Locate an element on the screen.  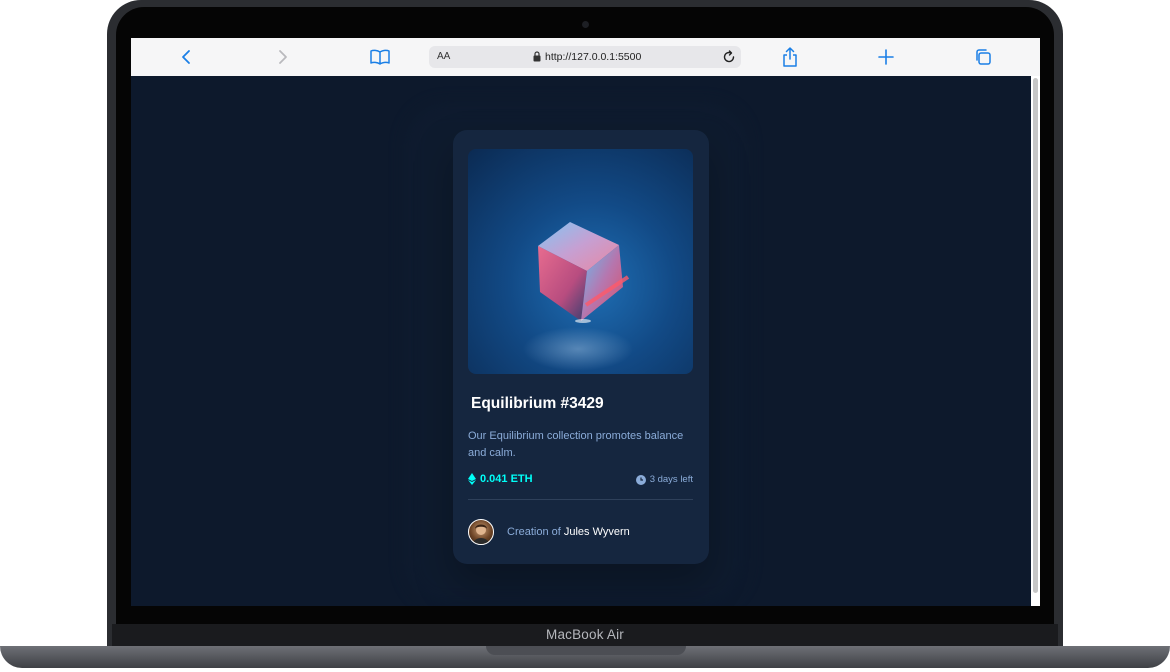
new-tab-icon is located at coordinates (886, 57).